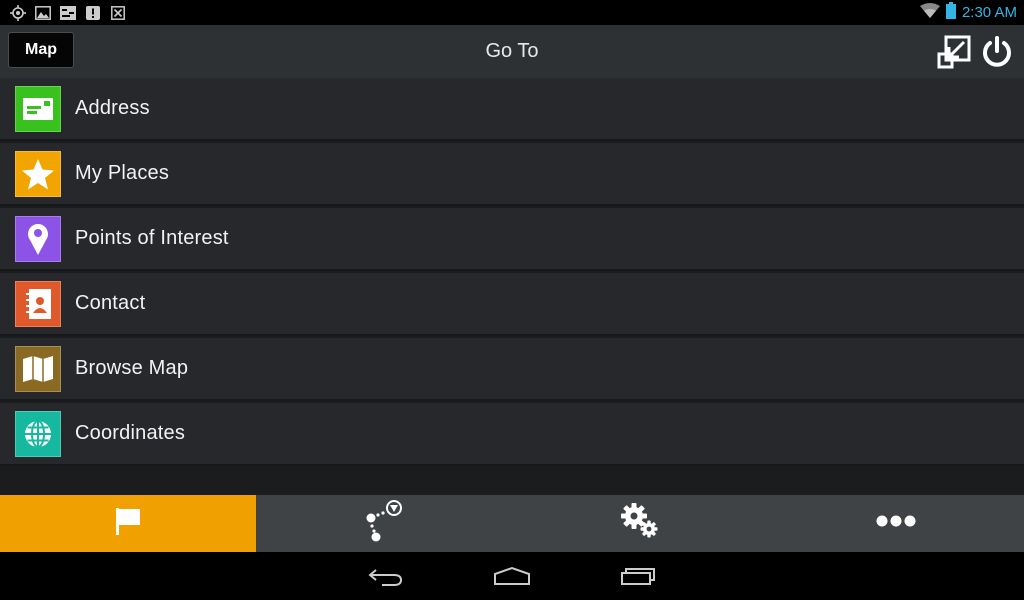  I want to click on expand-icon, so click(954, 52).